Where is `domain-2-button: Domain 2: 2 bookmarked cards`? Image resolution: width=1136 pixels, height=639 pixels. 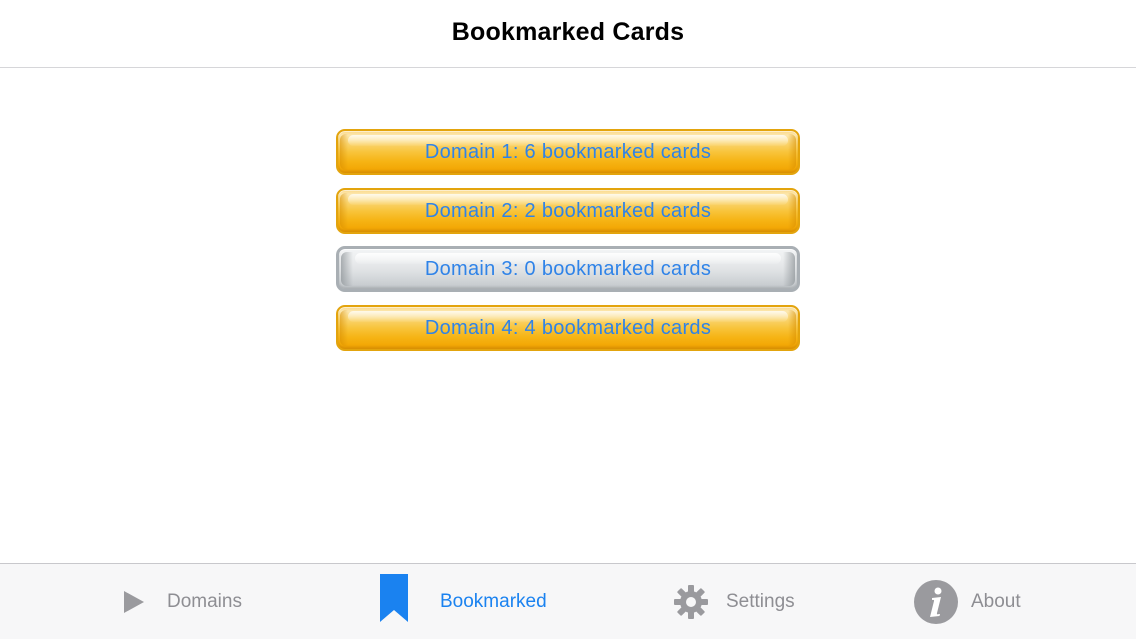 domain-2-button: Domain 2: 2 bookmarked cards is located at coordinates (568, 210).